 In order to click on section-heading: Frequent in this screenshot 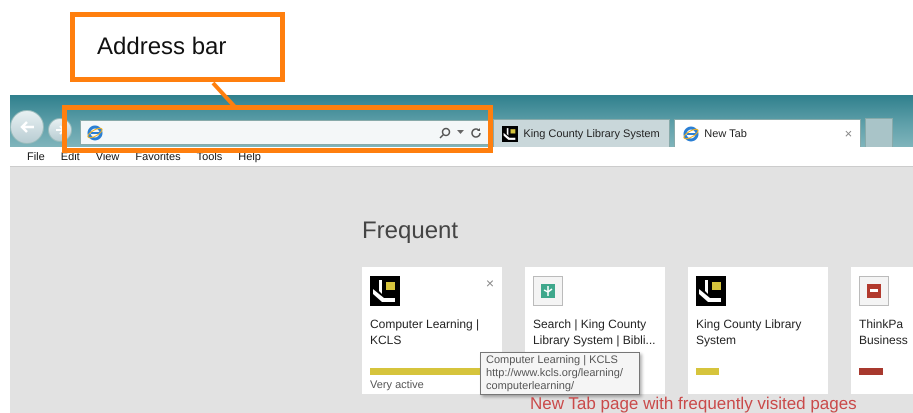, I will do `click(411, 231)`.